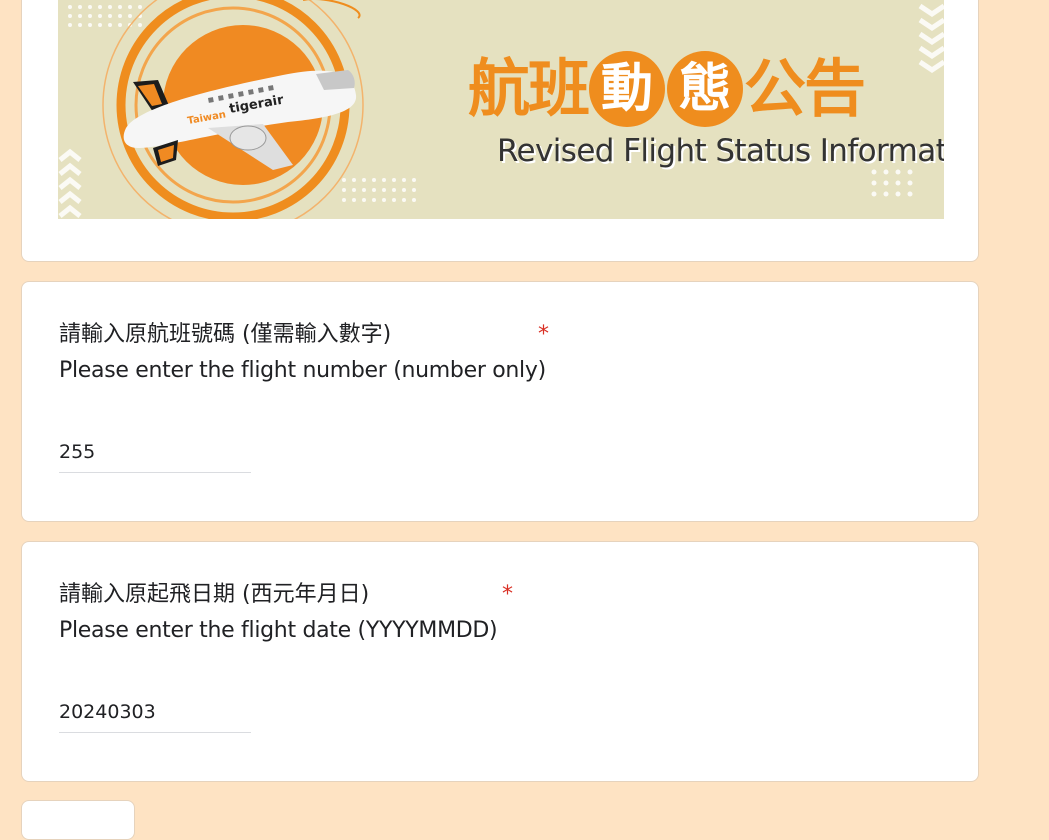 The height and width of the screenshot is (840, 1049). I want to click on banner-title-char-circled: 態, so click(705, 89).